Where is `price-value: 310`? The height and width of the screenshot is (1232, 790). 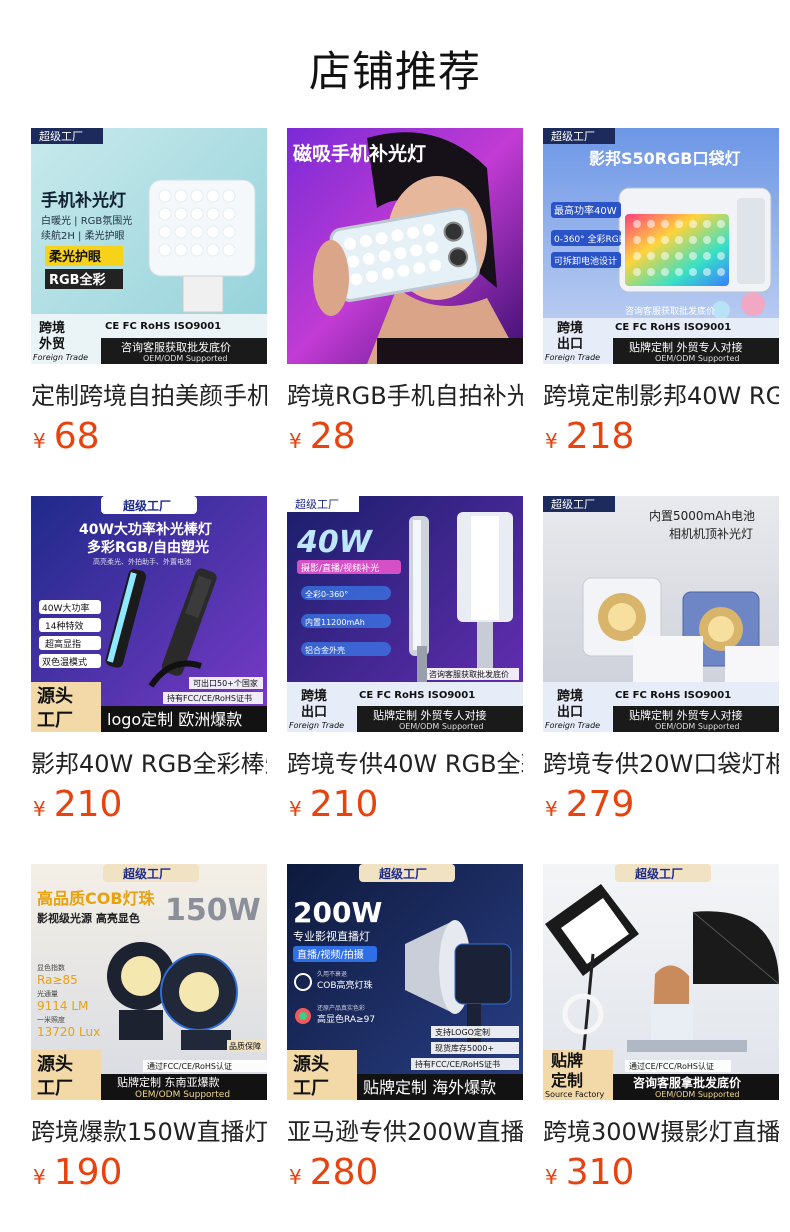 price-value: 310 is located at coordinates (600, 1172).